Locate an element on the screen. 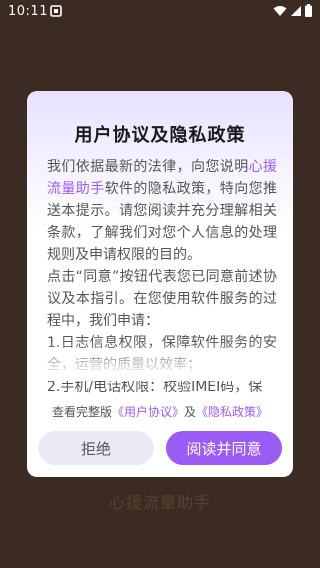  status-icons is located at coordinates (292, 10).